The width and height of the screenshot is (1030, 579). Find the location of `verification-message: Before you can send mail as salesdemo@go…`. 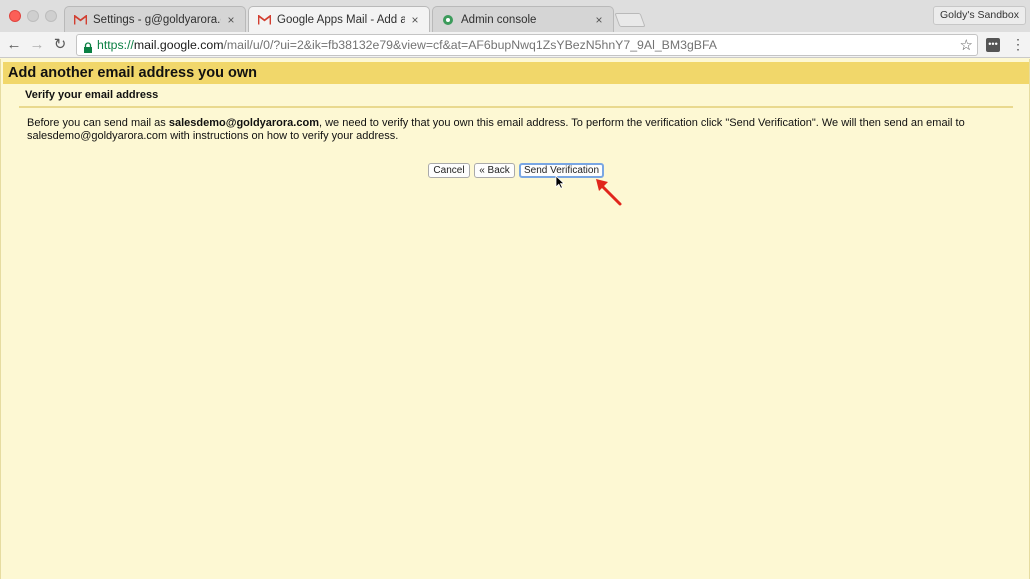

verification-message: Before you can send mail as salesdemo@go… is located at coordinates (496, 129).